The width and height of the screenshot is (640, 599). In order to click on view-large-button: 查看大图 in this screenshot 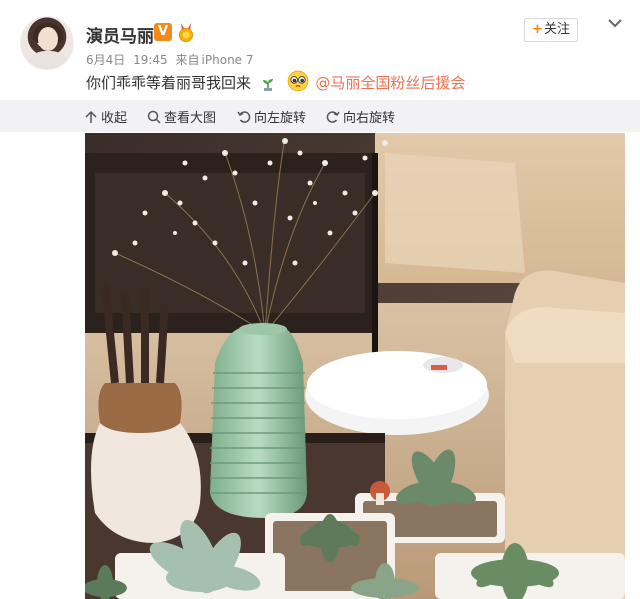, I will do `click(181, 116)`.